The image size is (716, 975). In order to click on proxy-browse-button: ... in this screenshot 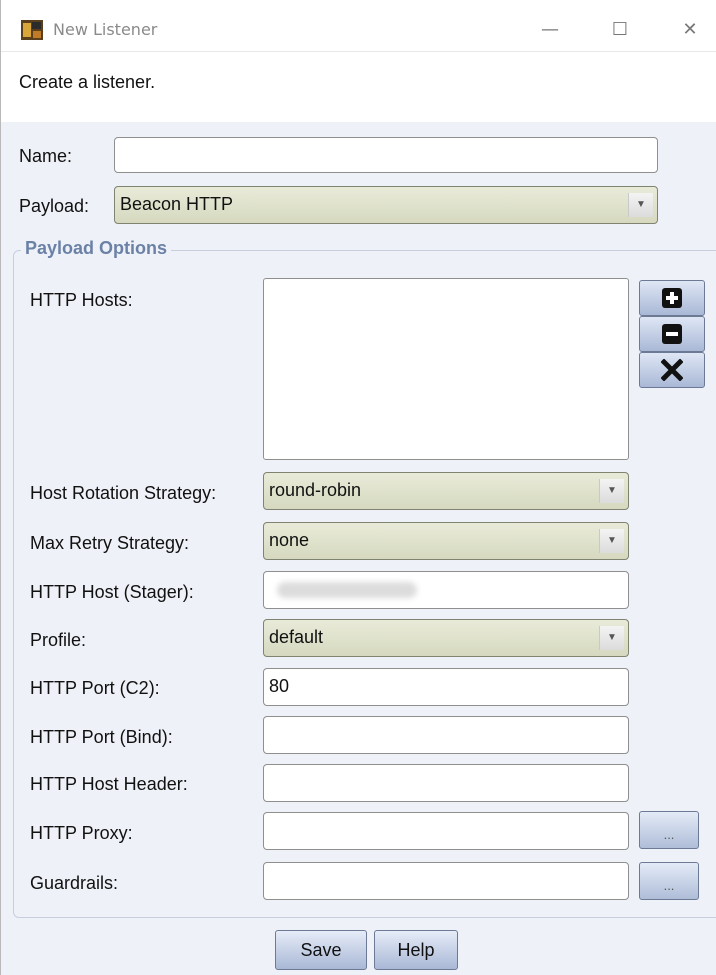, I will do `click(669, 830)`.